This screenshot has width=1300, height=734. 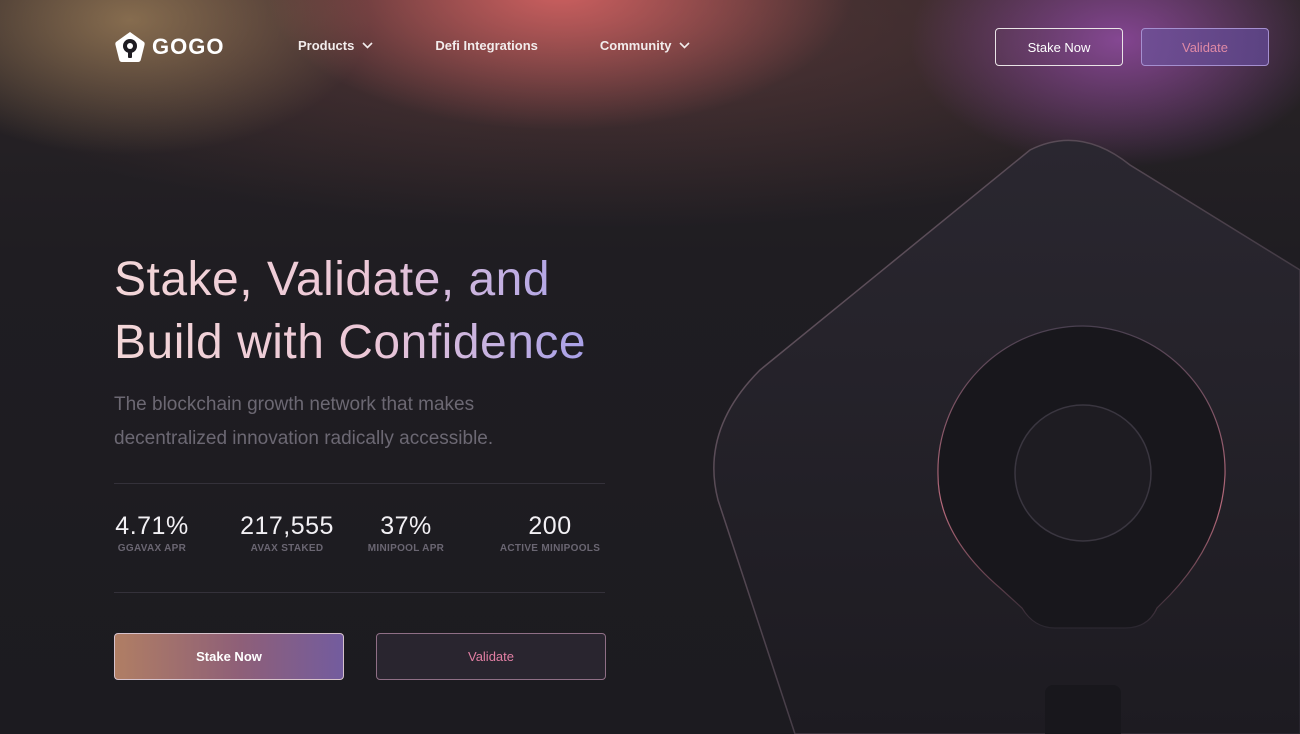 I want to click on nav-stake-now-button: Stake Now, so click(x=1059, y=47).